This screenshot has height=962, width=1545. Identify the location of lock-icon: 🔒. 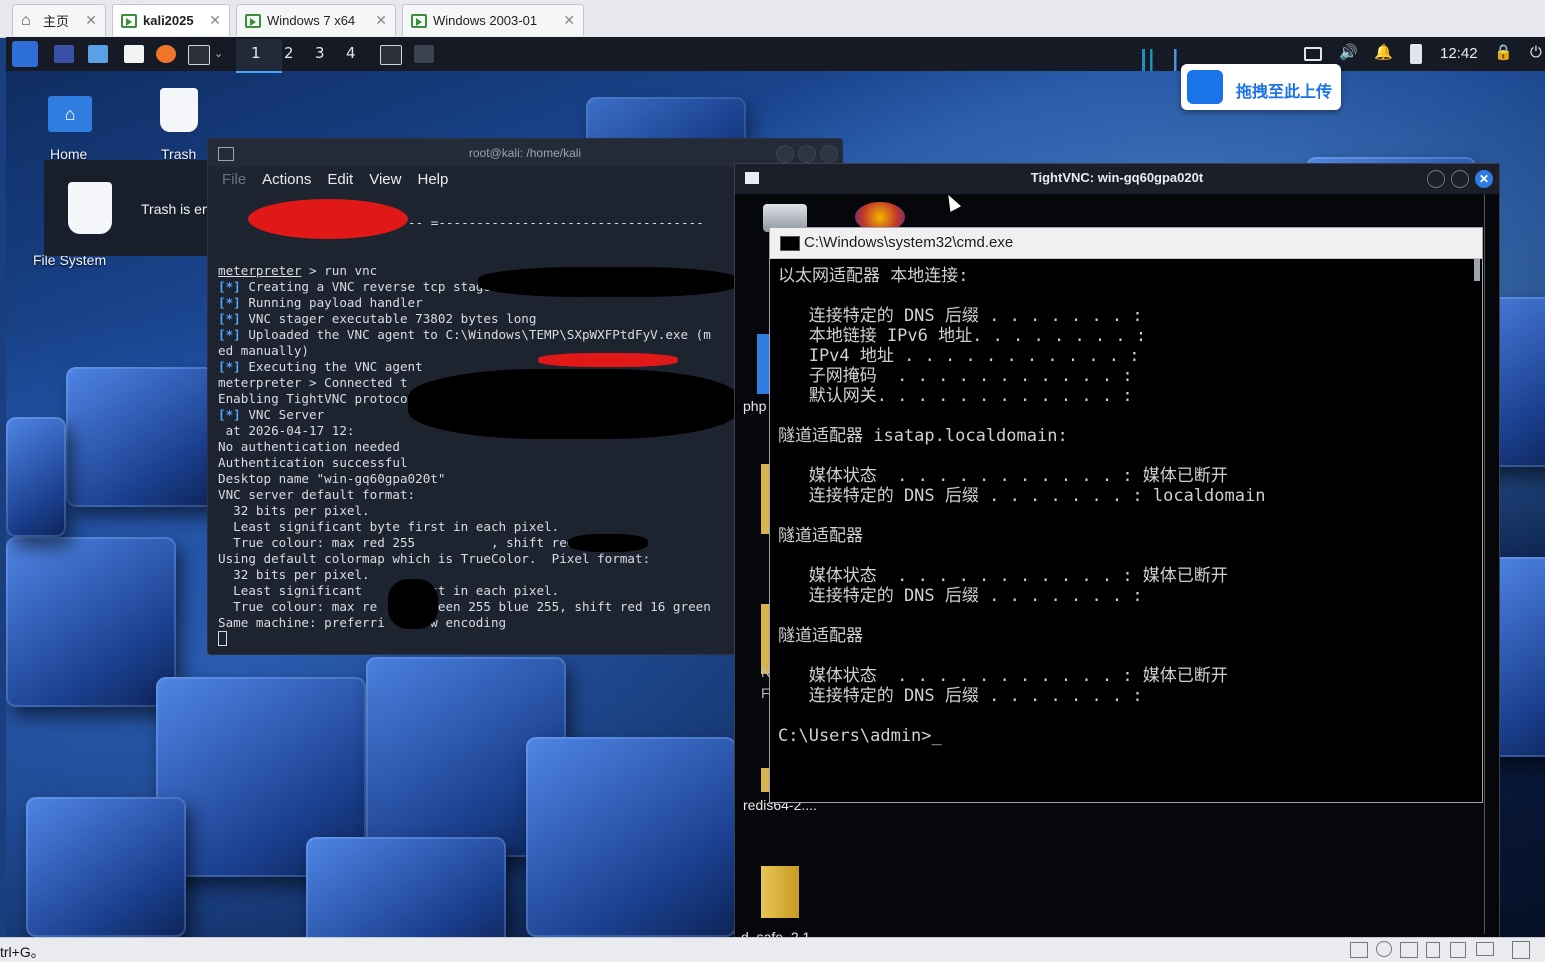
(1503, 52).